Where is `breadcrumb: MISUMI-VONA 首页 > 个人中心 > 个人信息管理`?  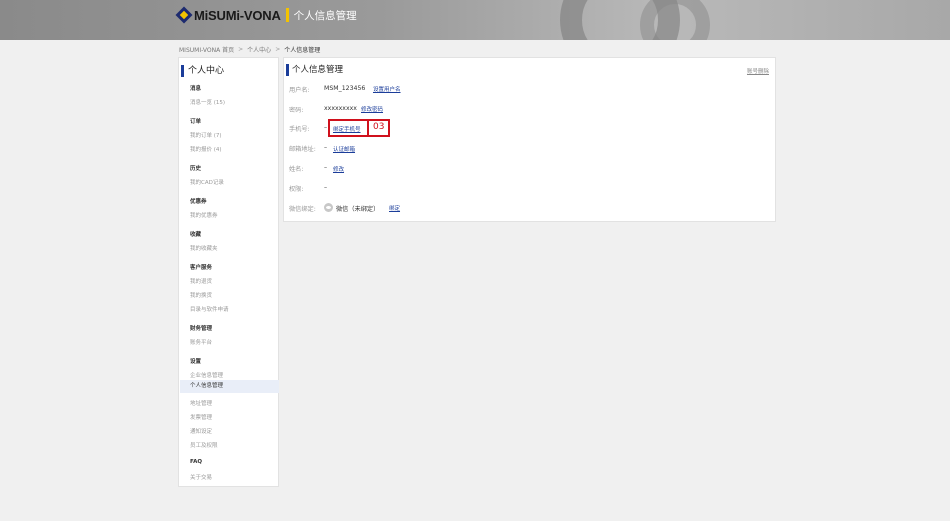
breadcrumb: MISUMI-VONA 首页 > 个人中心 > 个人信息管理 is located at coordinates (249, 49).